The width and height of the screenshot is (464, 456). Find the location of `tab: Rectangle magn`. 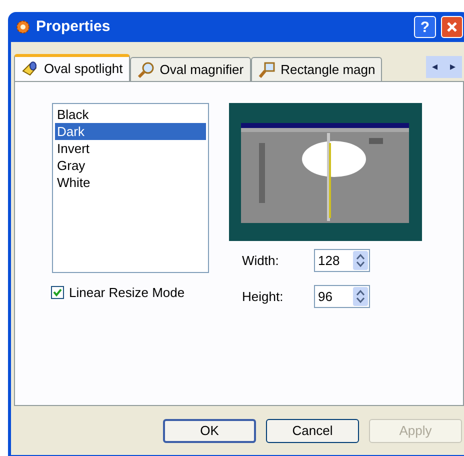

tab: Rectangle magn is located at coordinates (316, 69).